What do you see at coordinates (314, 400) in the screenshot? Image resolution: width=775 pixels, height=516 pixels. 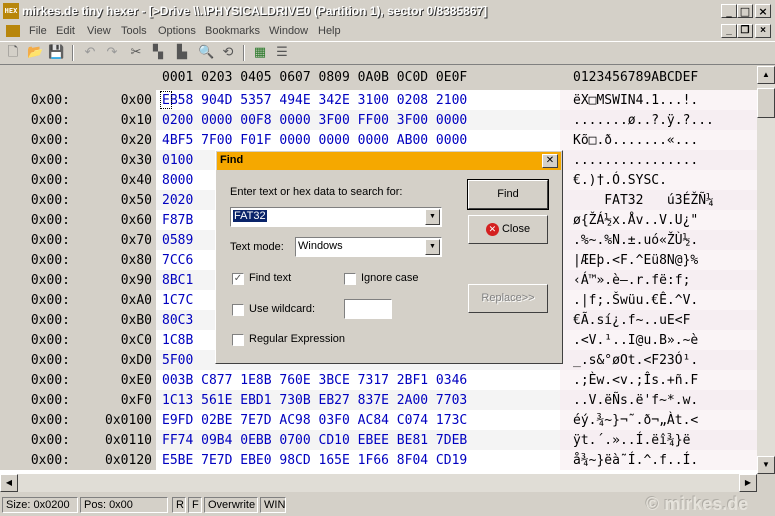 I see `hex-bytes: 1C13 561E EBD1 730B EB27 837E 2A00 7703` at bounding box center [314, 400].